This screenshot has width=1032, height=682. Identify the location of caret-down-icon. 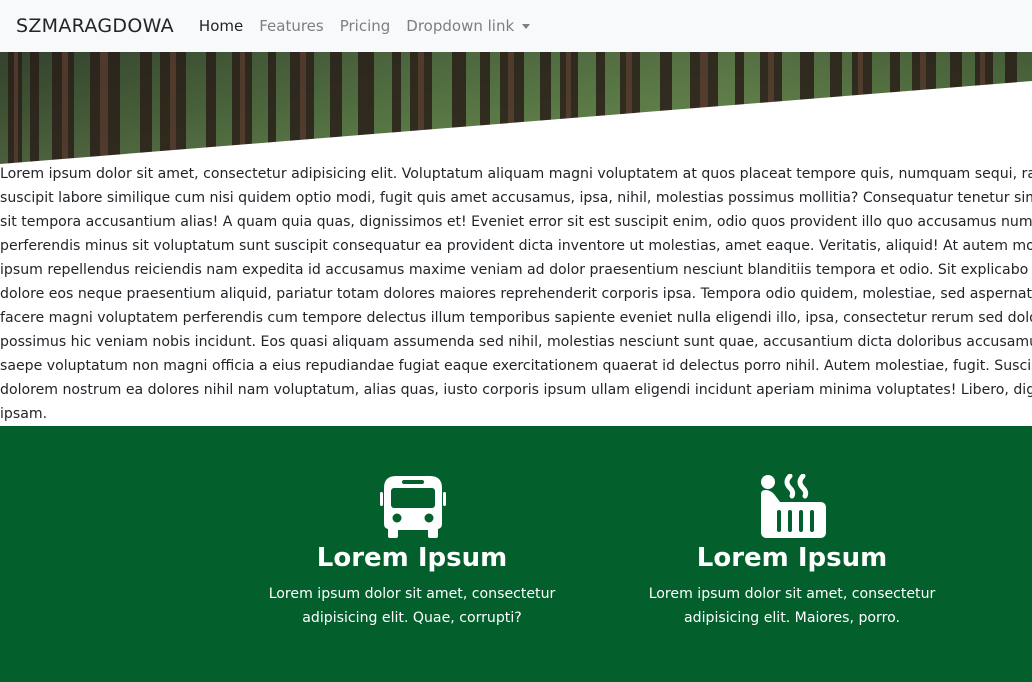
(526, 26).